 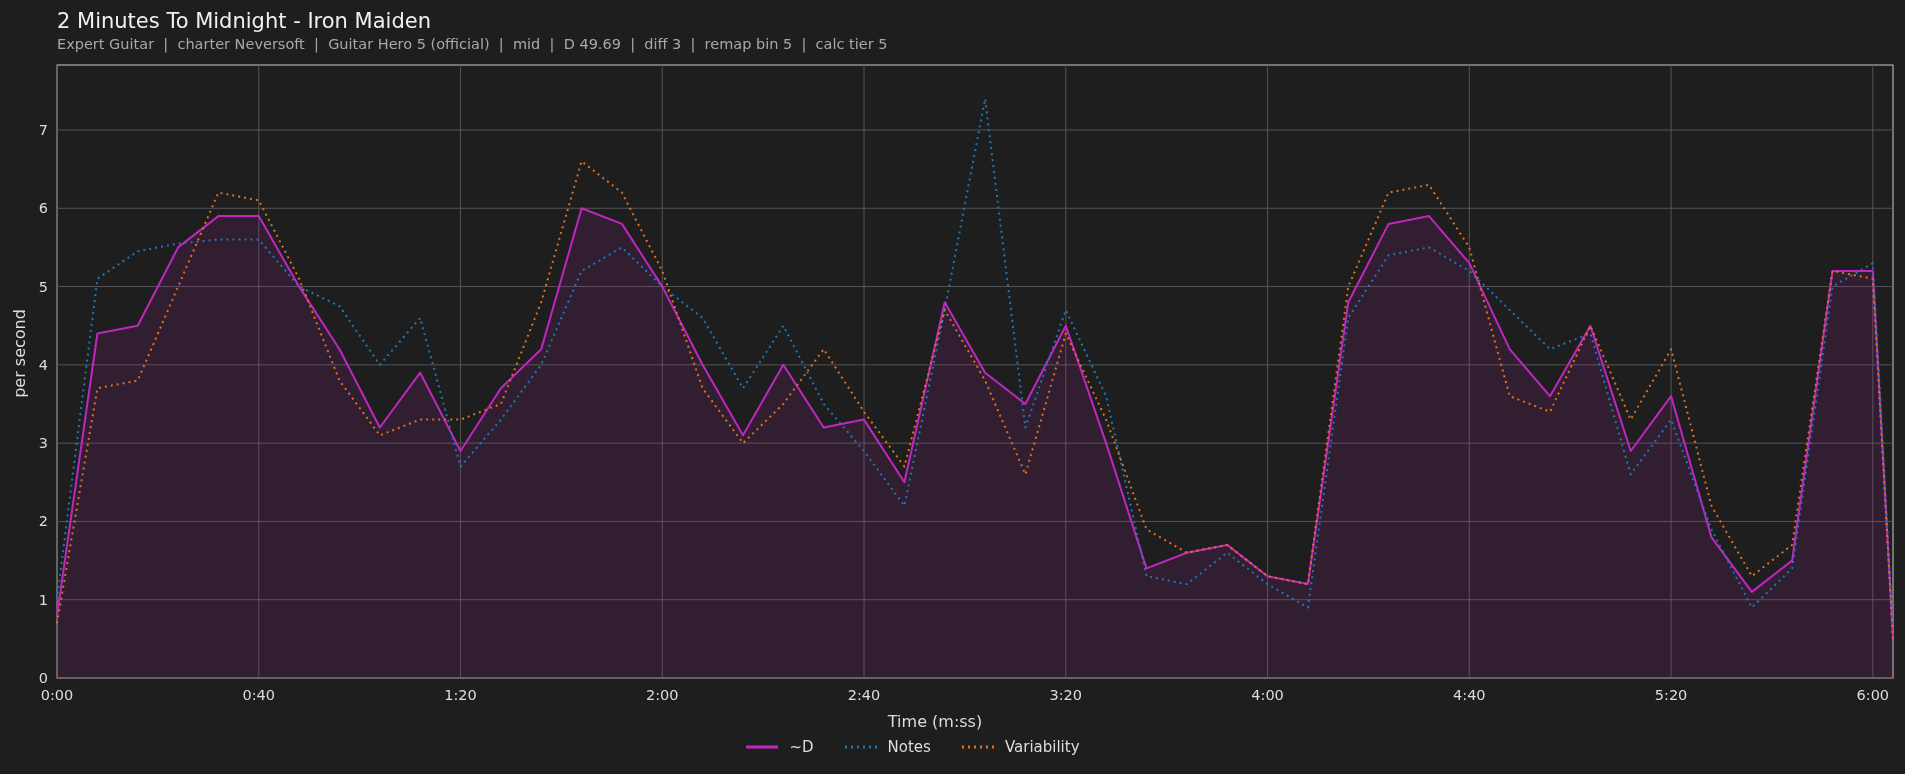 I want to click on y-tick-label: 4, so click(x=43, y=364).